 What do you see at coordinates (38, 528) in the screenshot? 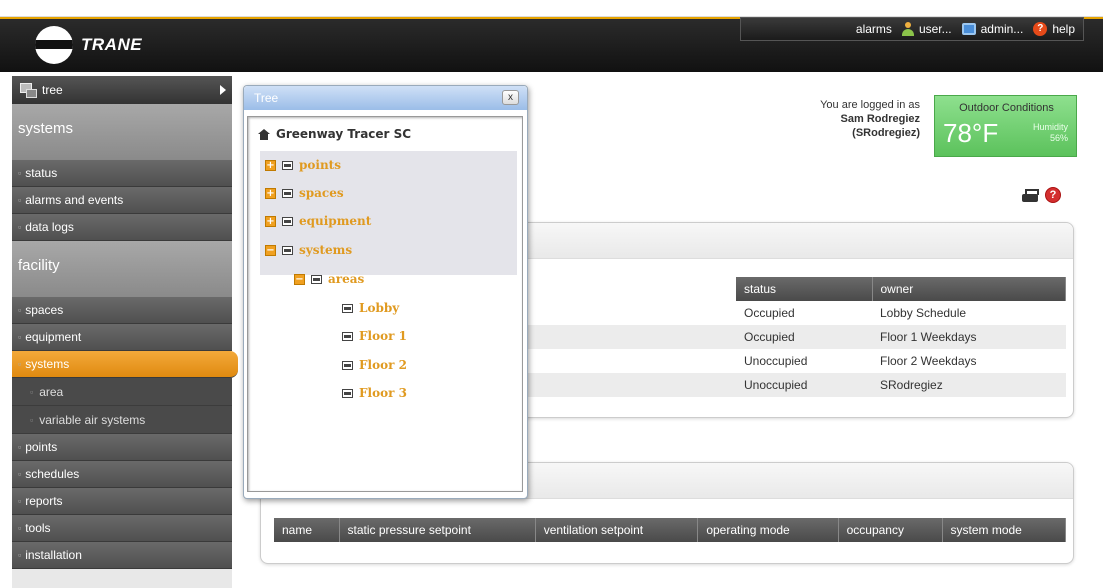
I see `sidebar-item-label: tools` at bounding box center [38, 528].